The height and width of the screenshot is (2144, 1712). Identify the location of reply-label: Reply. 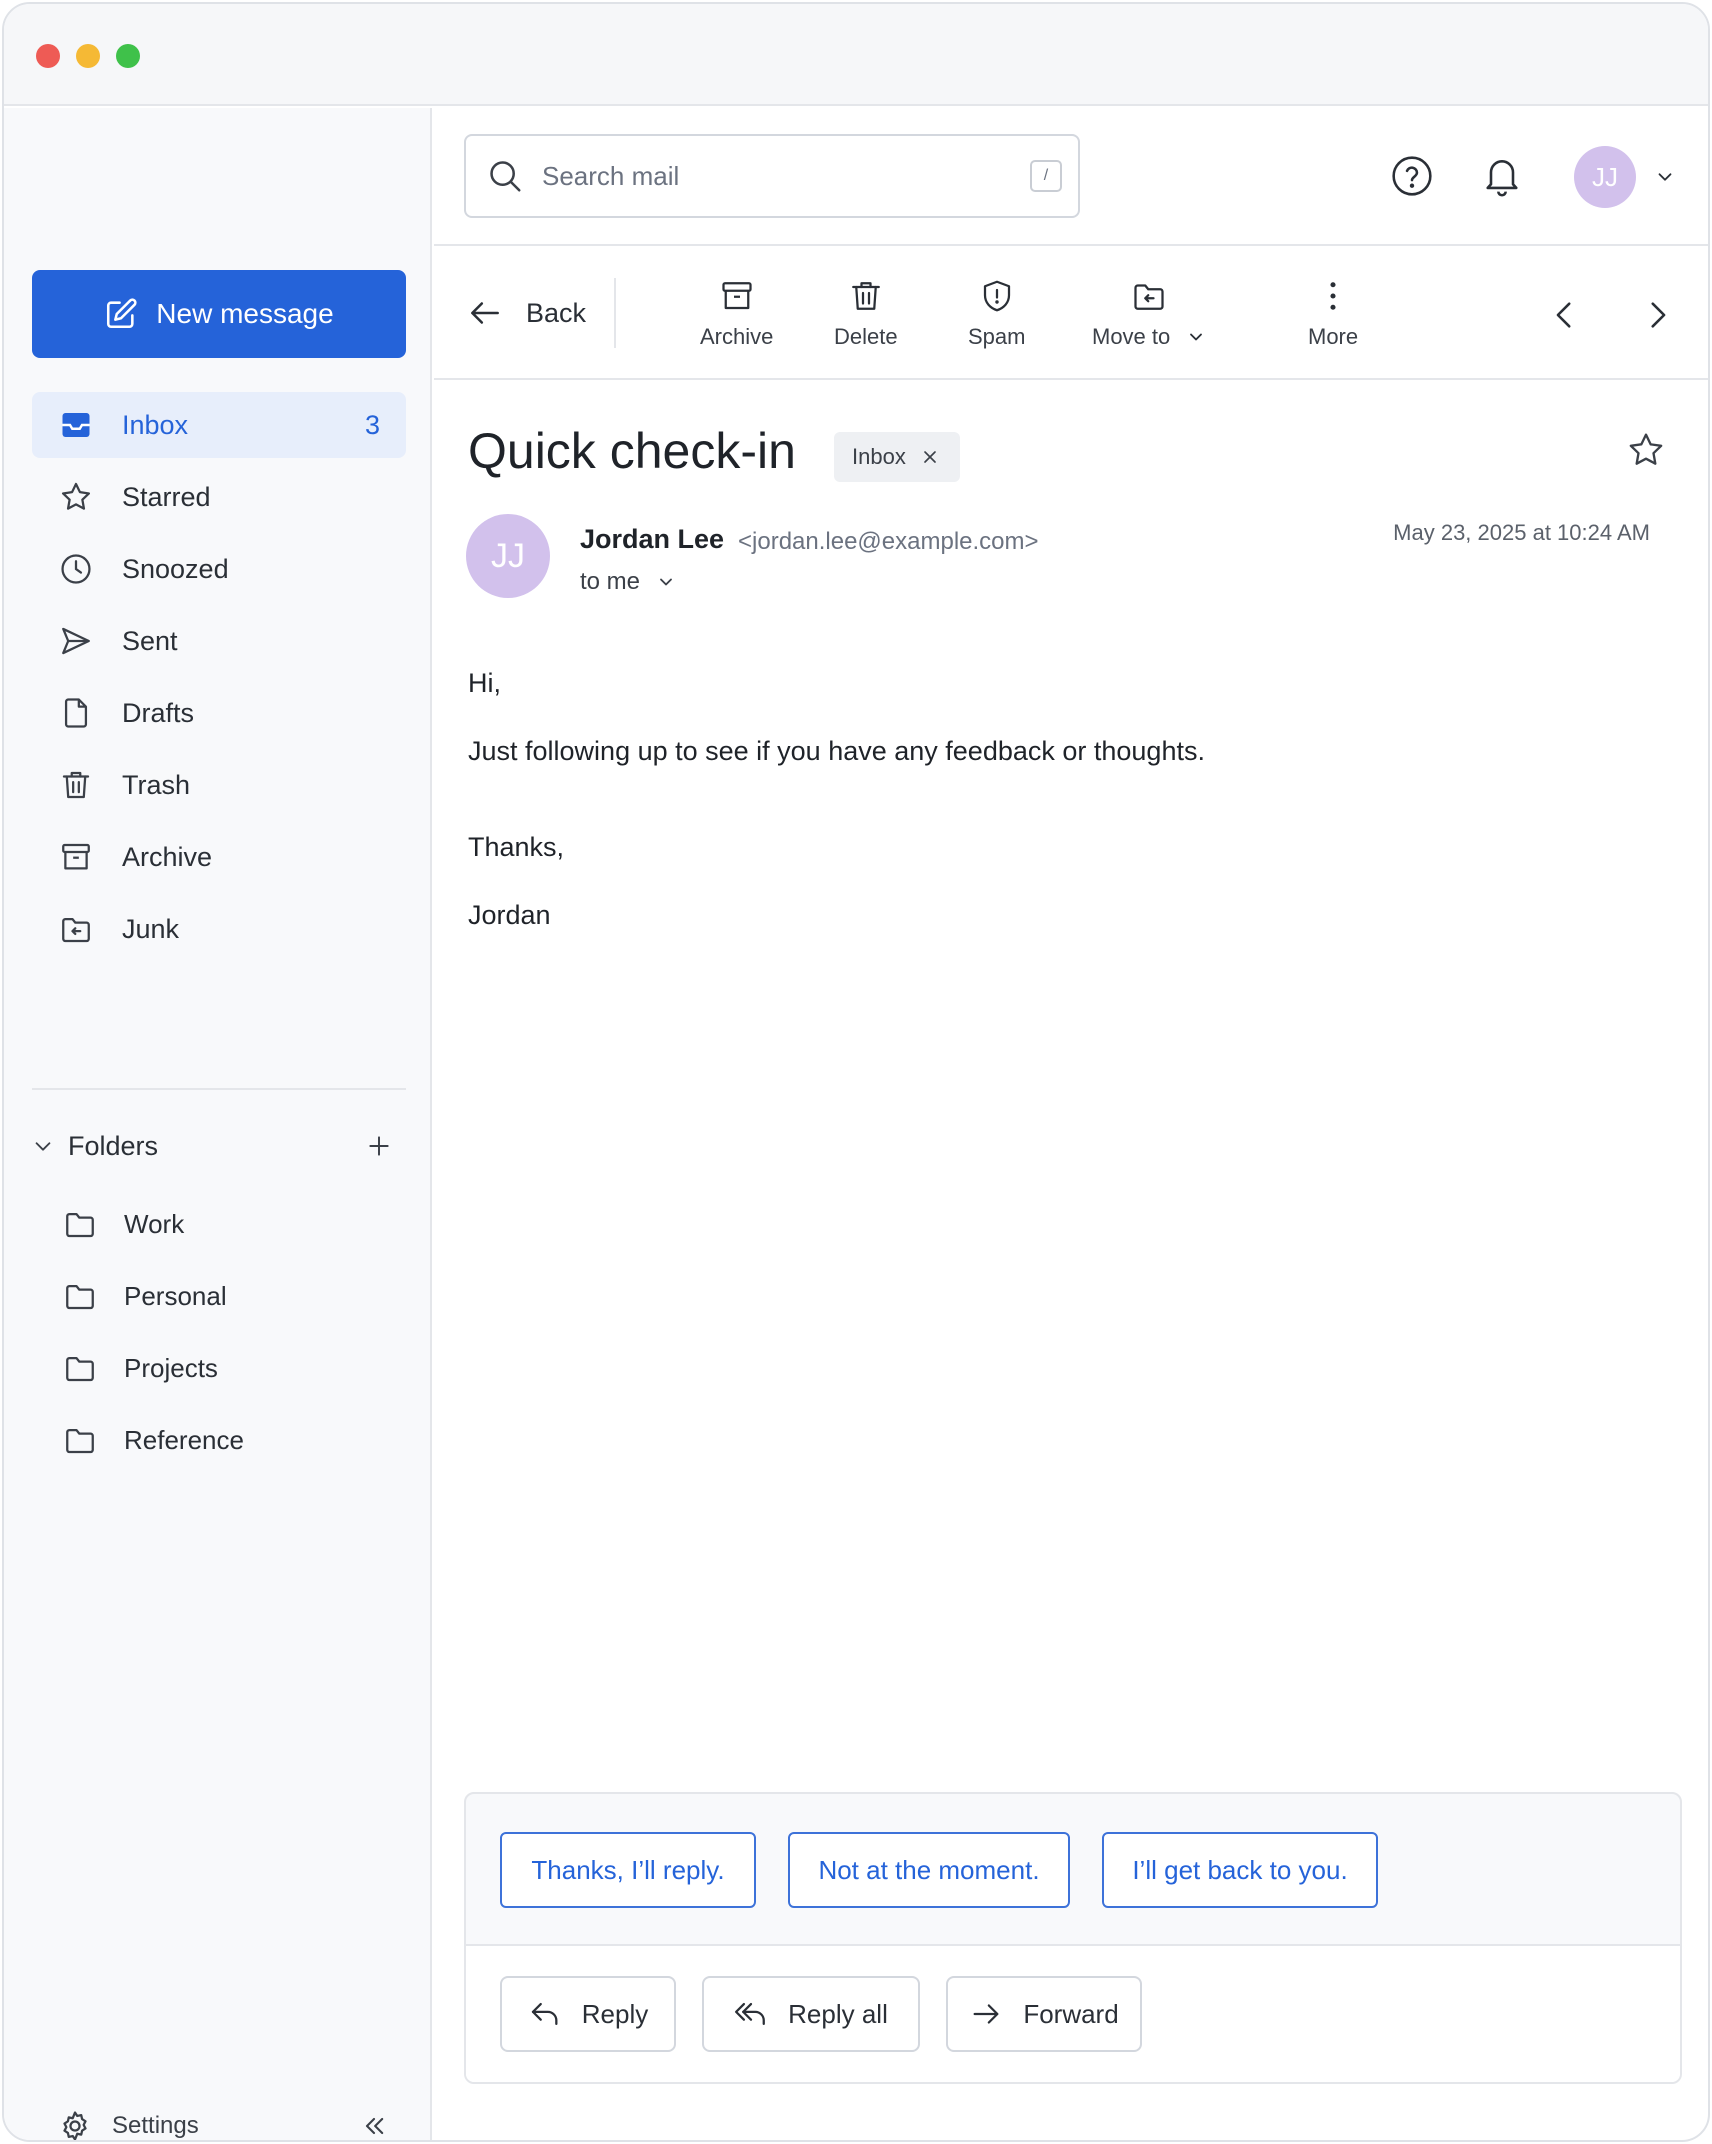
(615, 2013).